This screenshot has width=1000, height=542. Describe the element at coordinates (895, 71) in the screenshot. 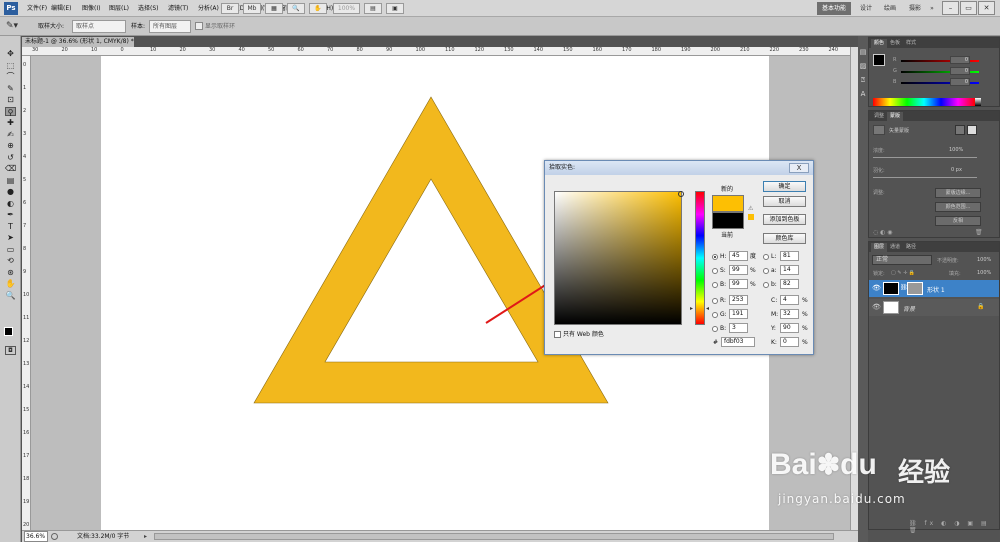

I see `g-slider-label: G` at that location.